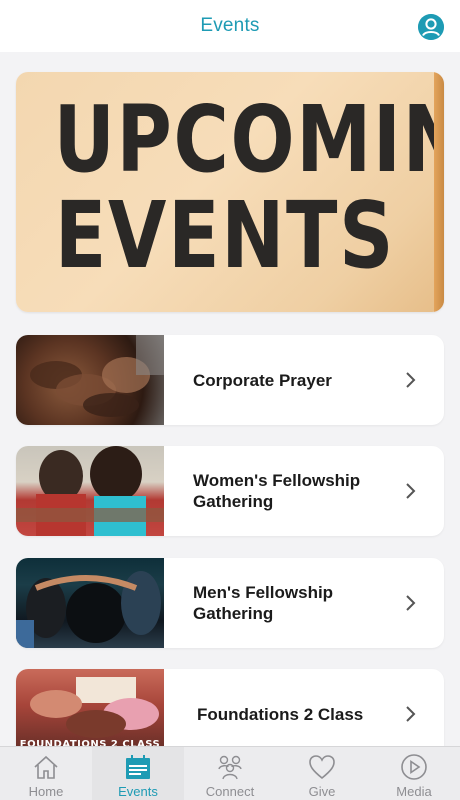 Image resolution: width=460 pixels, height=800 pixels. What do you see at coordinates (414, 791) in the screenshot?
I see `tab-label: Media` at bounding box center [414, 791].